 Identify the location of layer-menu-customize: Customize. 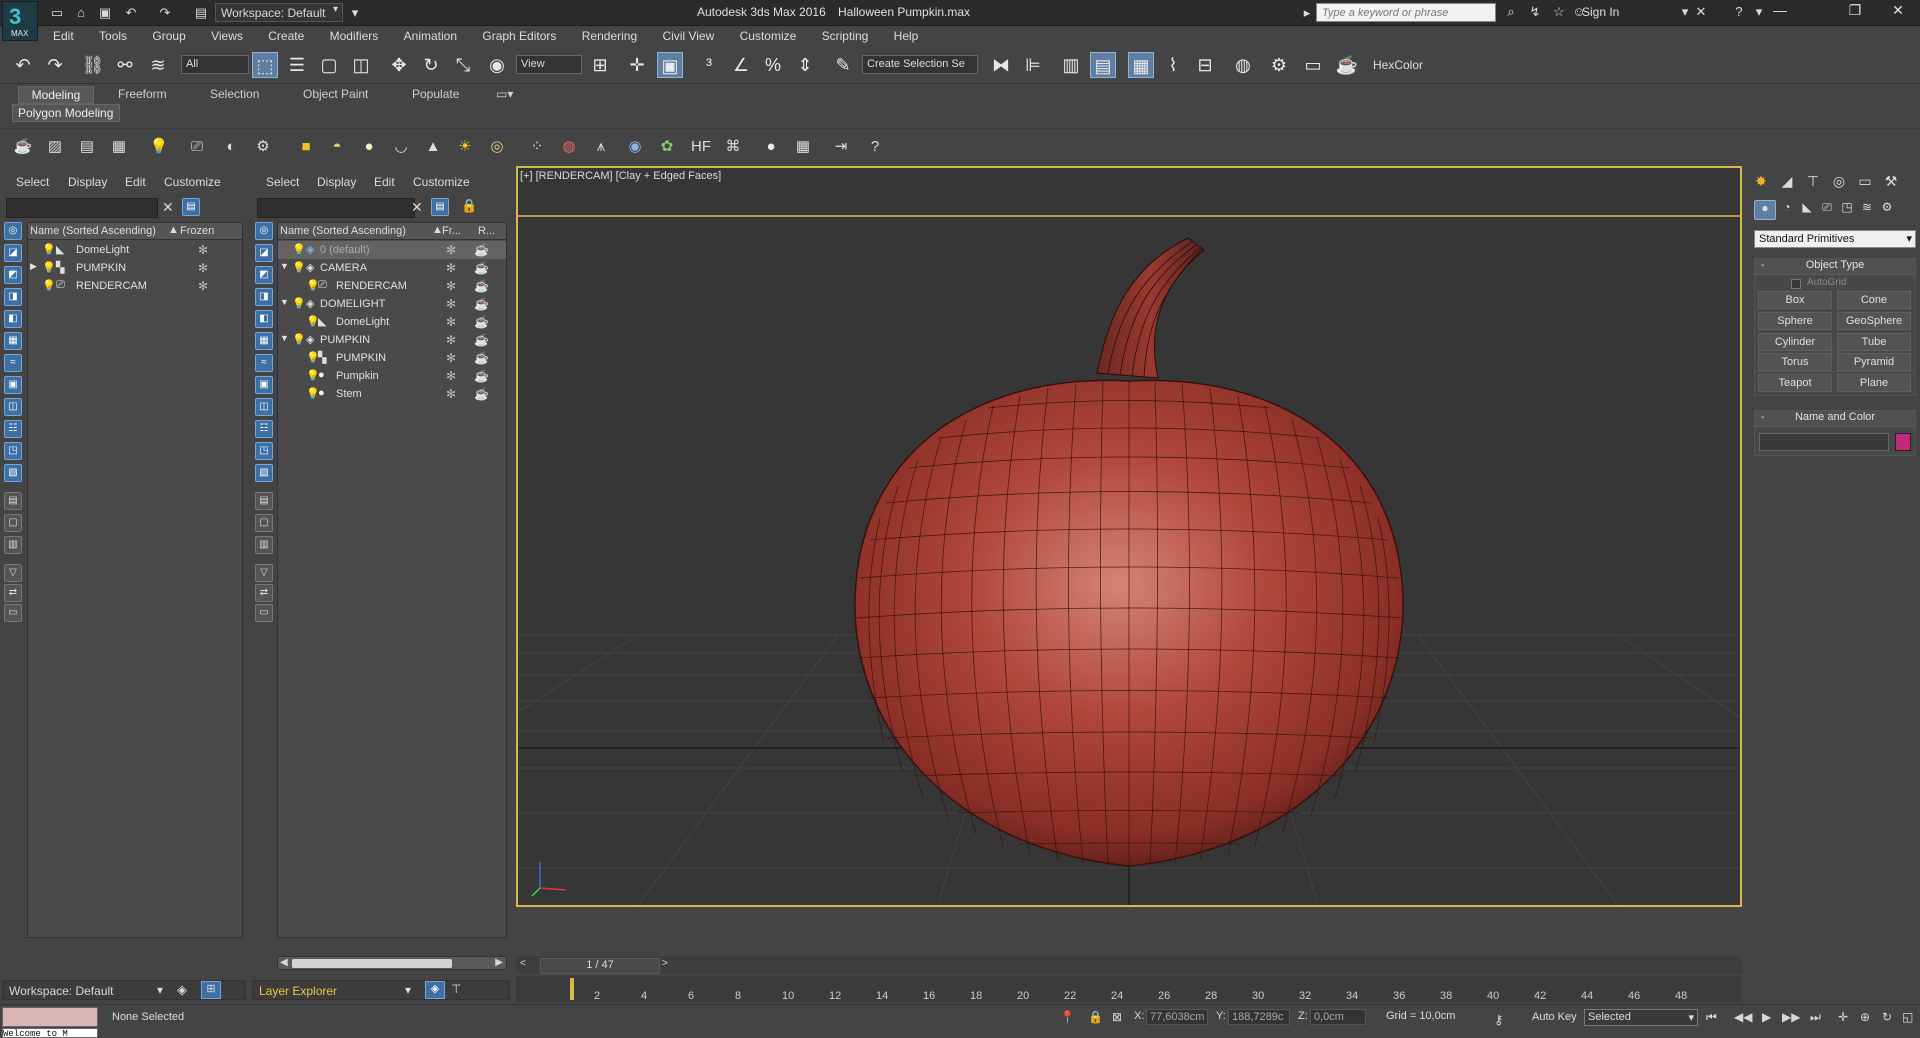
(441, 182).